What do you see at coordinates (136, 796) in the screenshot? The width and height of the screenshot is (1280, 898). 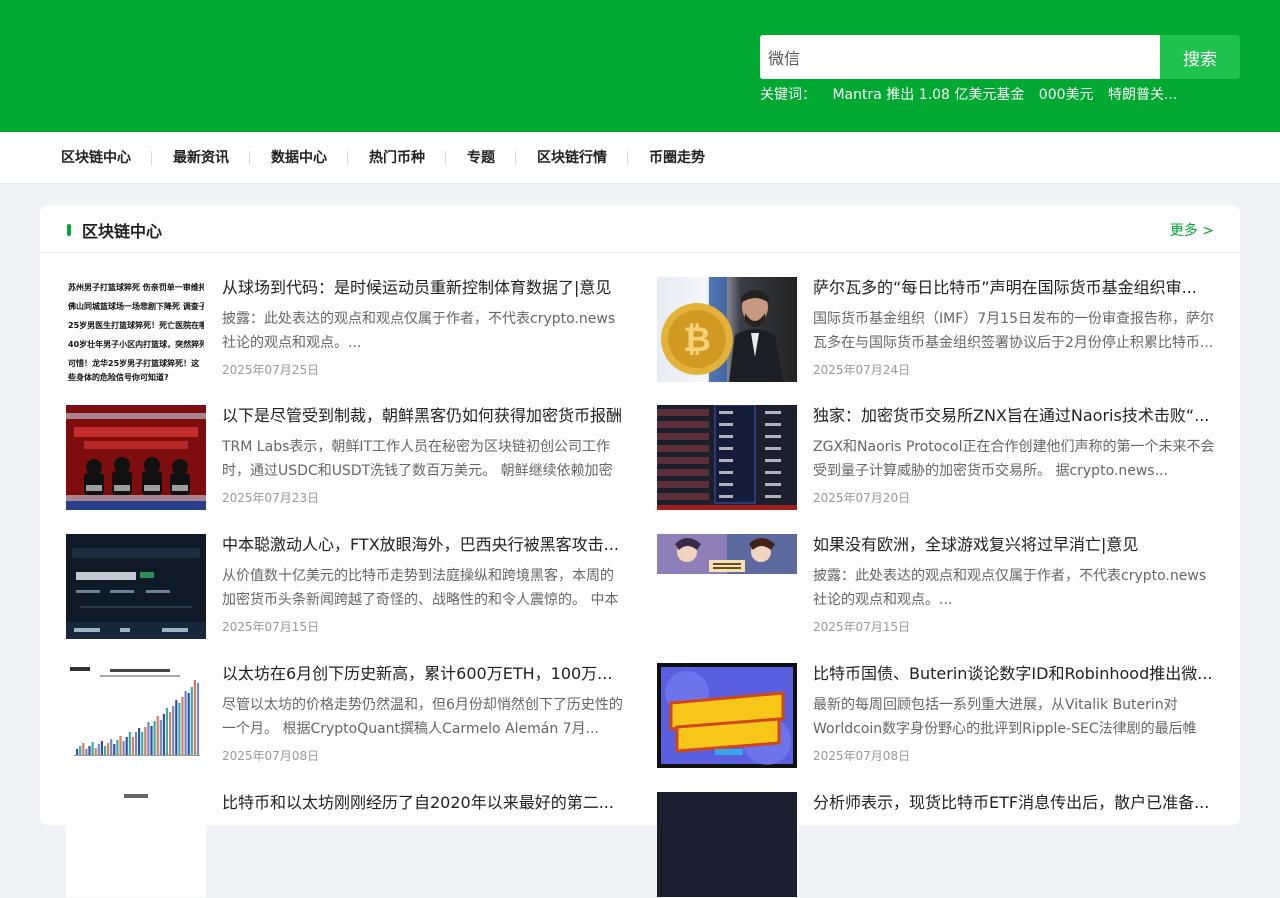 I see `chart-thumbnail` at bounding box center [136, 796].